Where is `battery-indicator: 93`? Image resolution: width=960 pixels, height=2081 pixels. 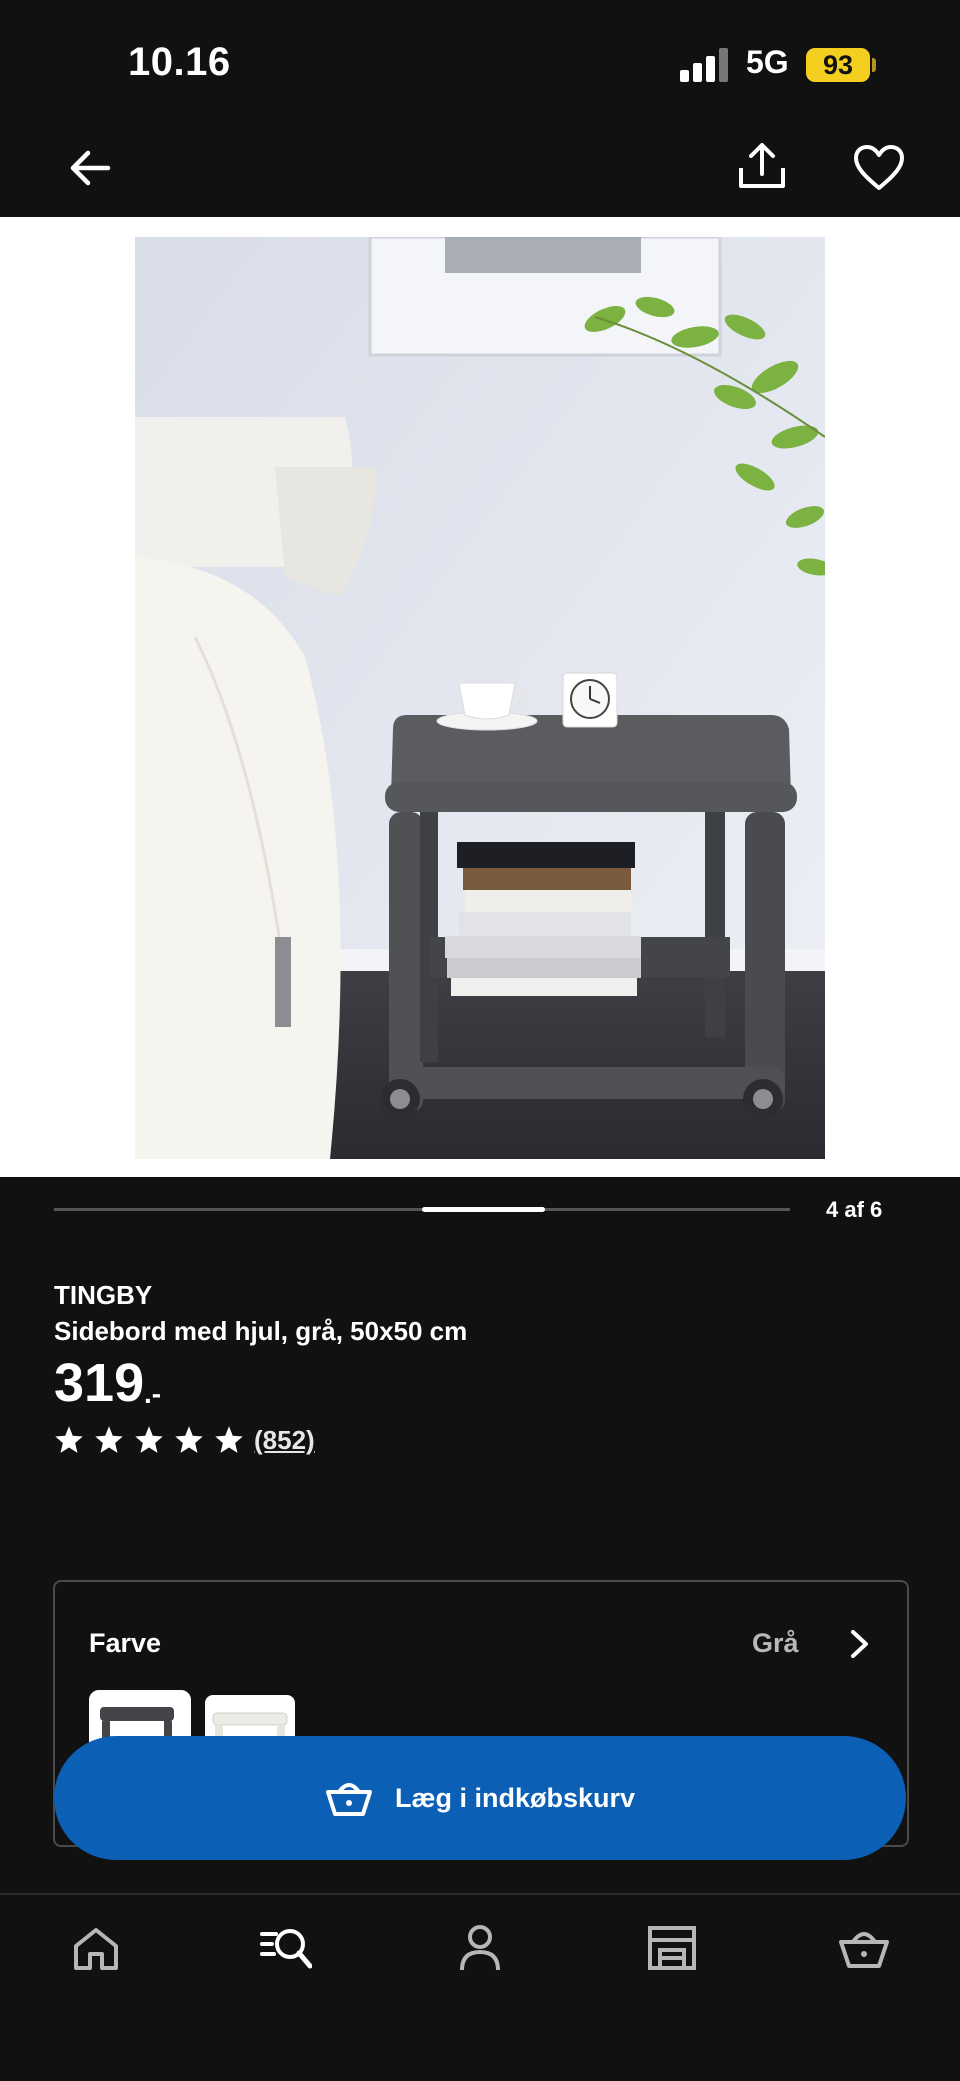 battery-indicator: 93 is located at coordinates (838, 65).